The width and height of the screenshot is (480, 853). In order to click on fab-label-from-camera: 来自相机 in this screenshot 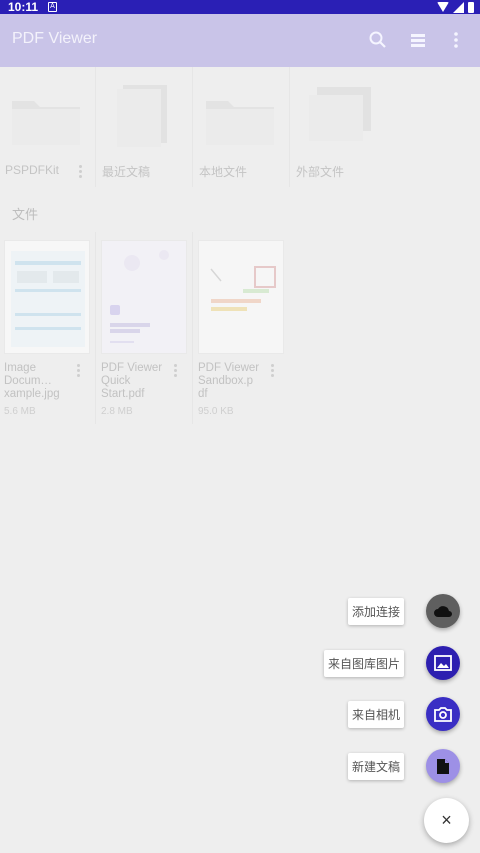, I will do `click(375, 714)`.